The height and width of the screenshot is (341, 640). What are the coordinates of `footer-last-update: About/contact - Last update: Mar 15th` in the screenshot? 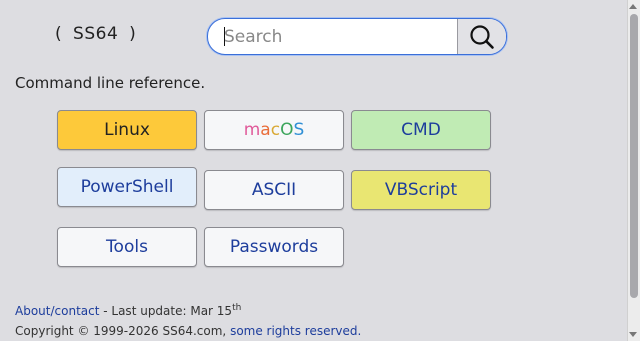 It's located at (128, 310).